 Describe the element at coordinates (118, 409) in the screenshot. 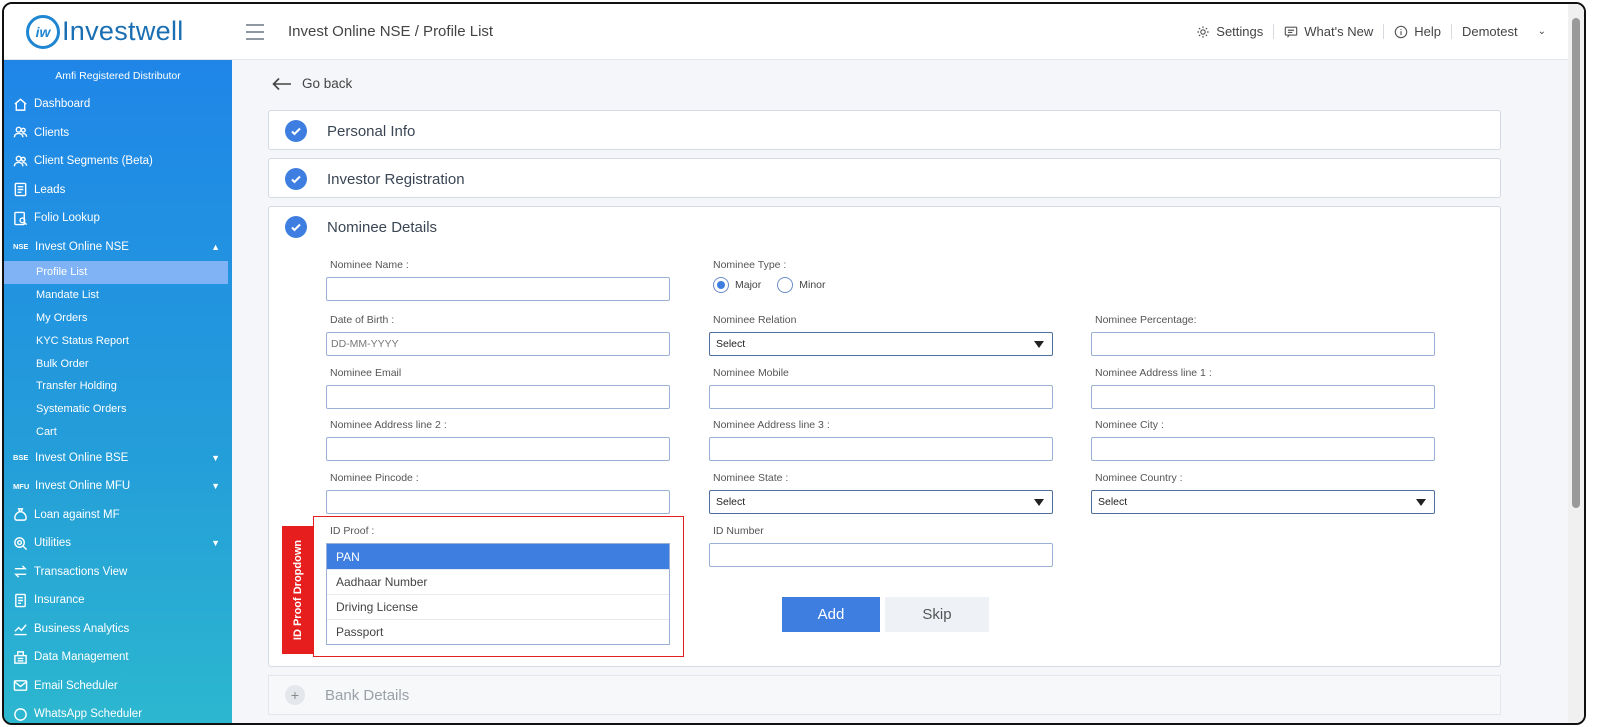

I see `sidebar-subitem-systematic-orders: Systematic Orders` at that location.